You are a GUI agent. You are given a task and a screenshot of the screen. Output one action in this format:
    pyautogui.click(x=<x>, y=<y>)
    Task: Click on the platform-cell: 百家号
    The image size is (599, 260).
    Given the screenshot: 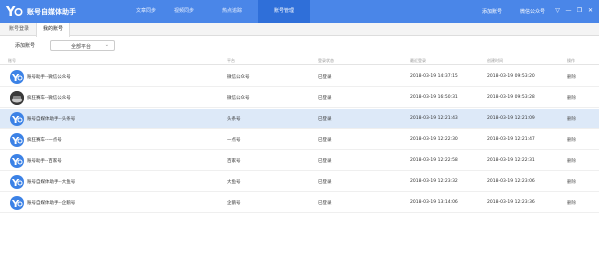 What is the action you would take?
    pyautogui.click(x=234, y=161)
    